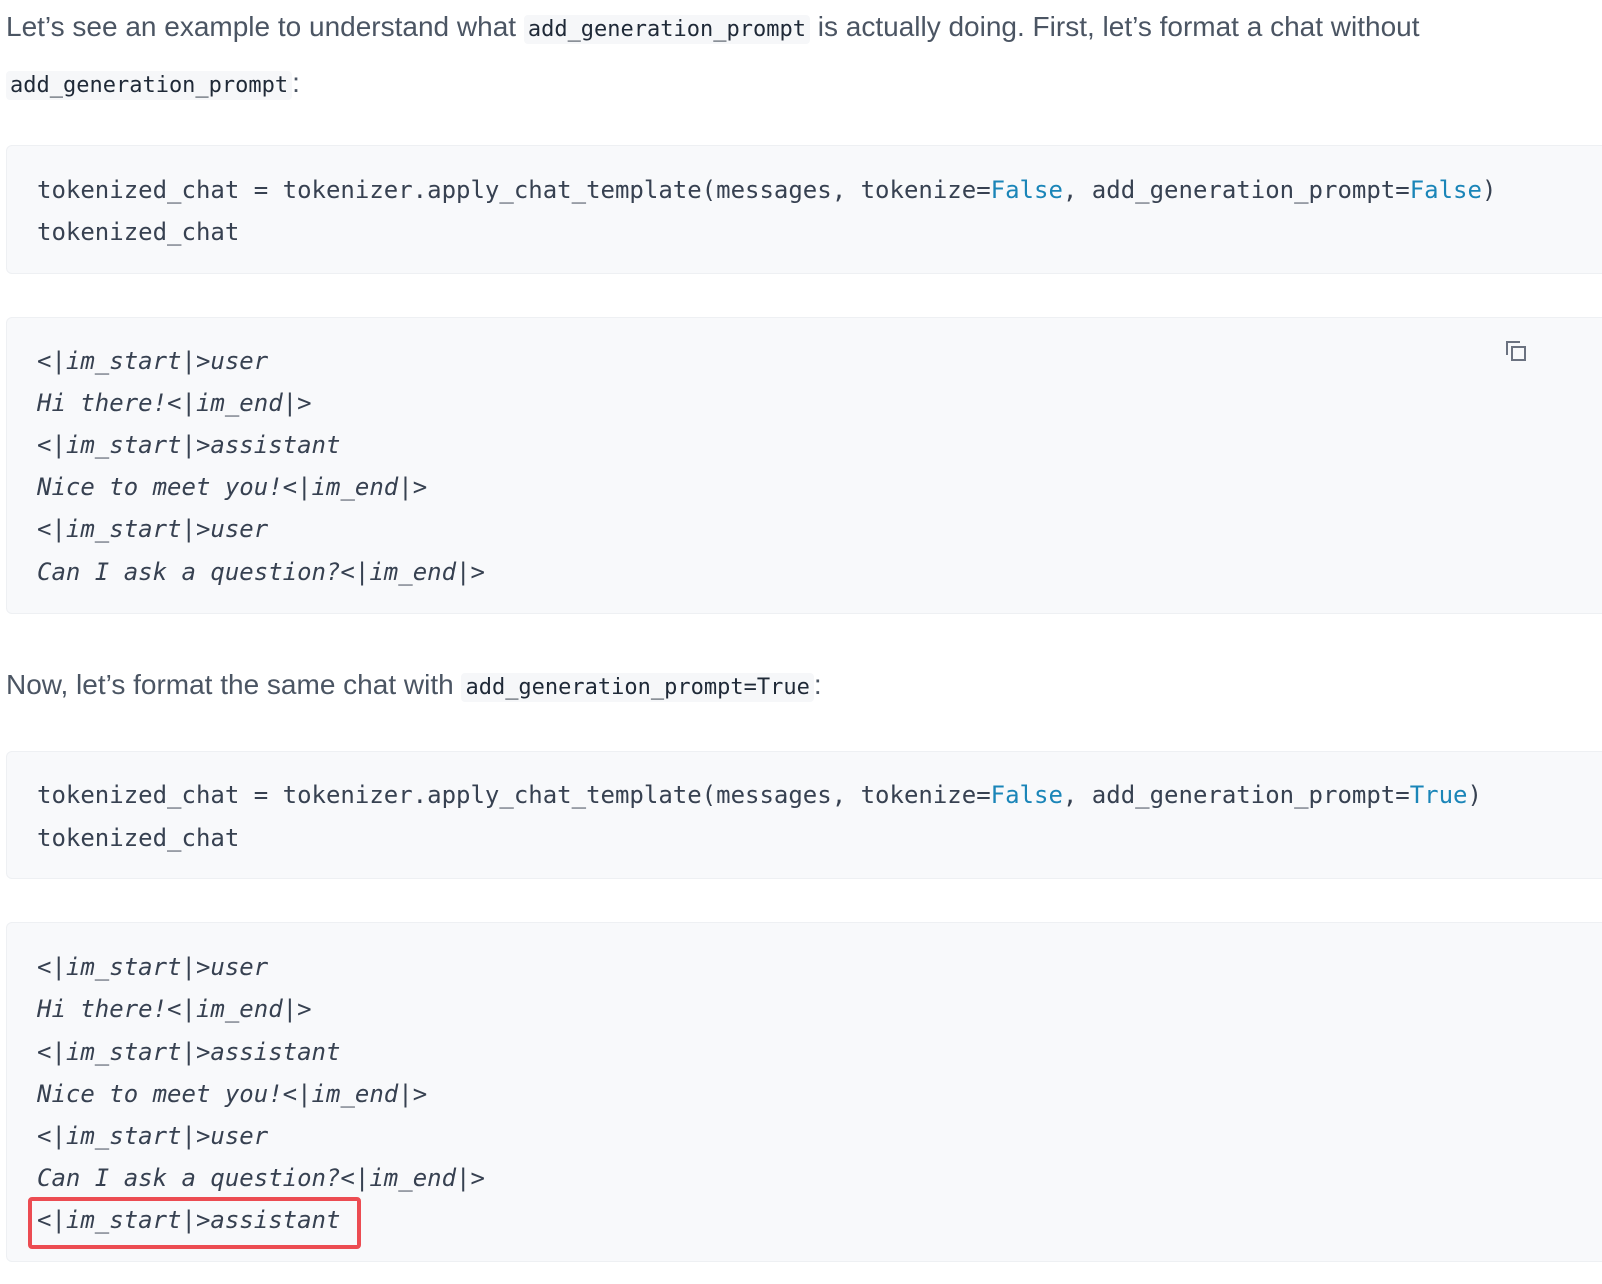 Image resolution: width=1602 pixels, height=1284 pixels. I want to click on intro-text-after: :, so click(296, 82).